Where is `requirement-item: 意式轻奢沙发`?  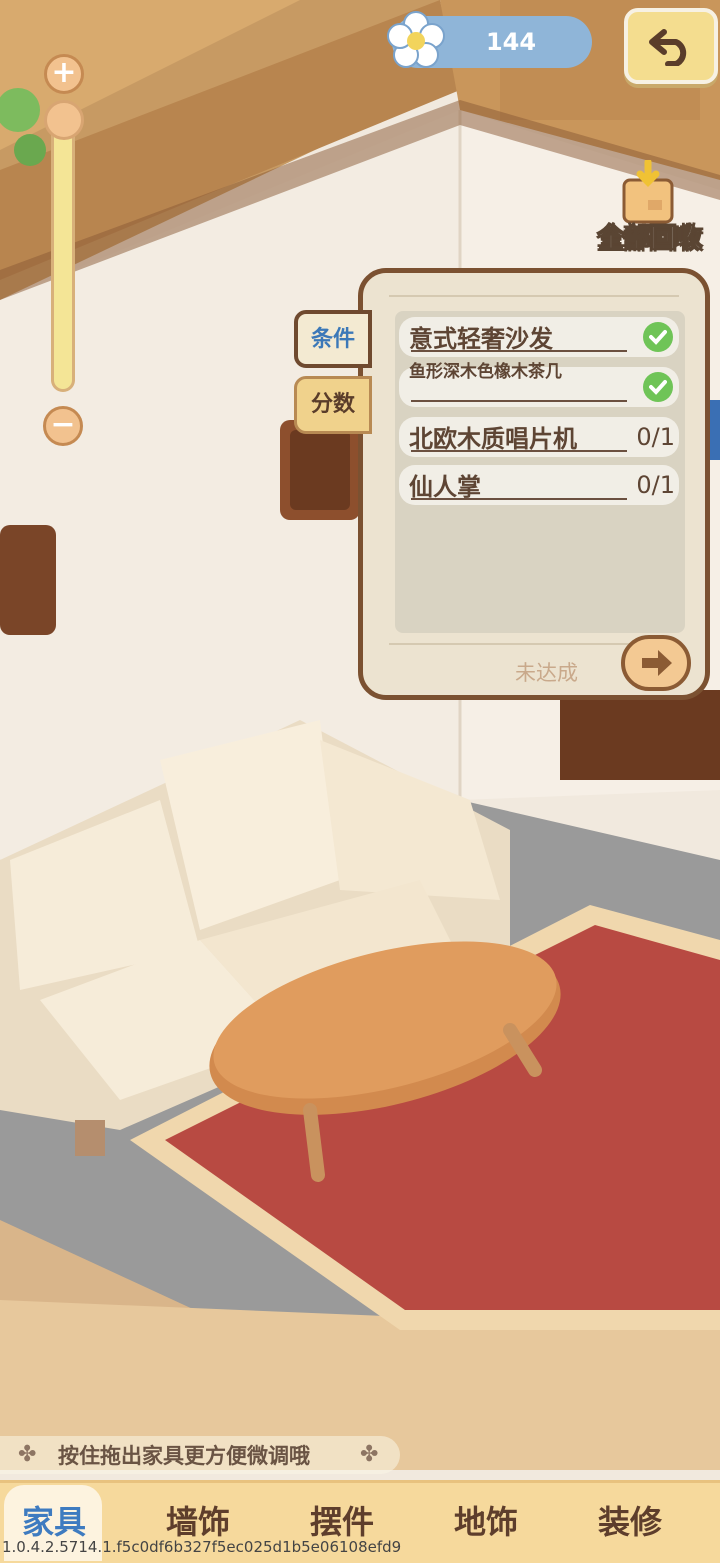 requirement-item: 意式轻奢沙发 is located at coordinates (539, 337).